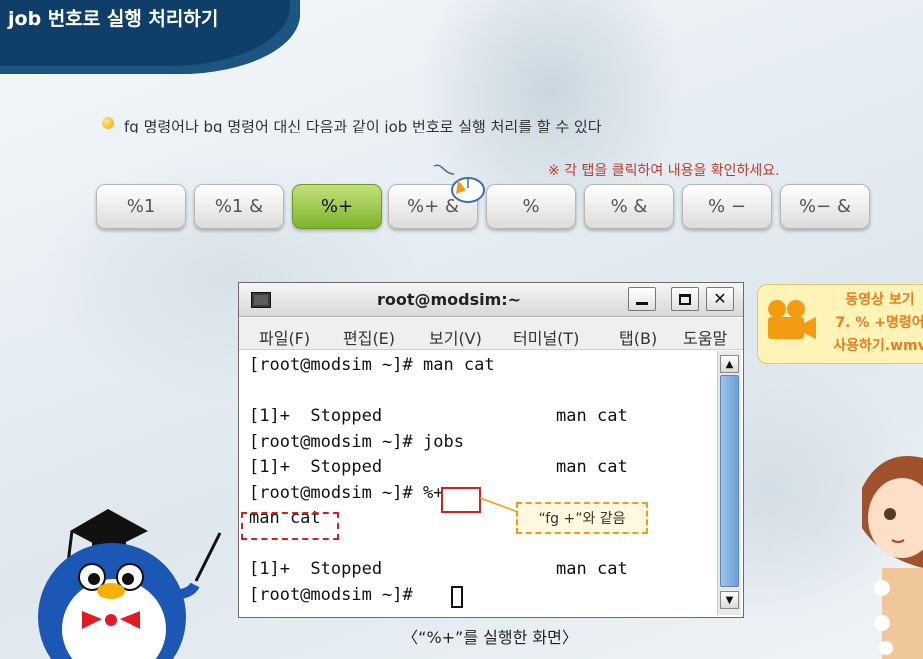 This screenshot has height=659, width=923. I want to click on bullet-icon, so click(108, 123).